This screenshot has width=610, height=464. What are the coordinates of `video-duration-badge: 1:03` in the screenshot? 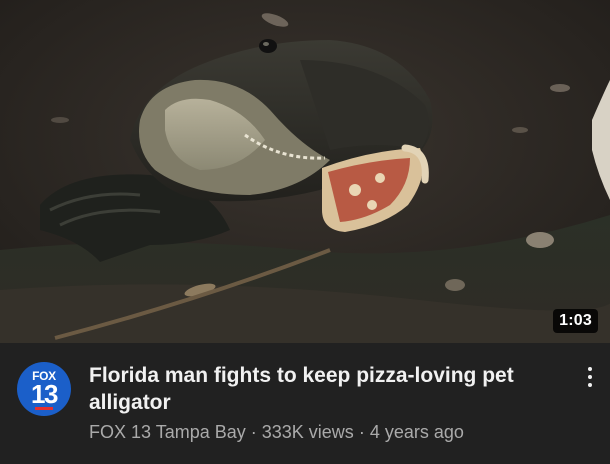 It's located at (575, 321).